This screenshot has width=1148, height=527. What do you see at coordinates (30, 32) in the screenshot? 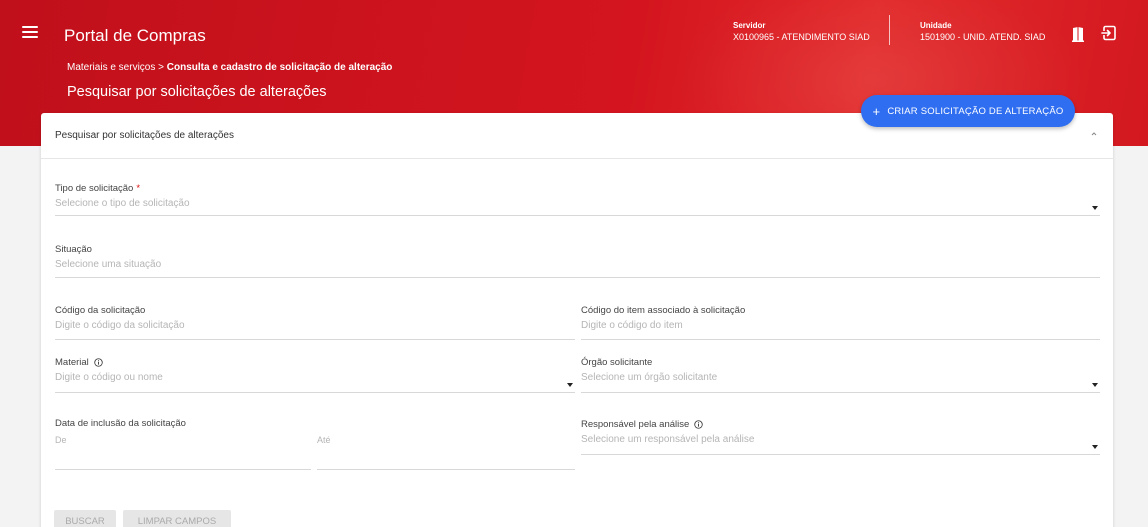
I see `menu-icon` at bounding box center [30, 32].